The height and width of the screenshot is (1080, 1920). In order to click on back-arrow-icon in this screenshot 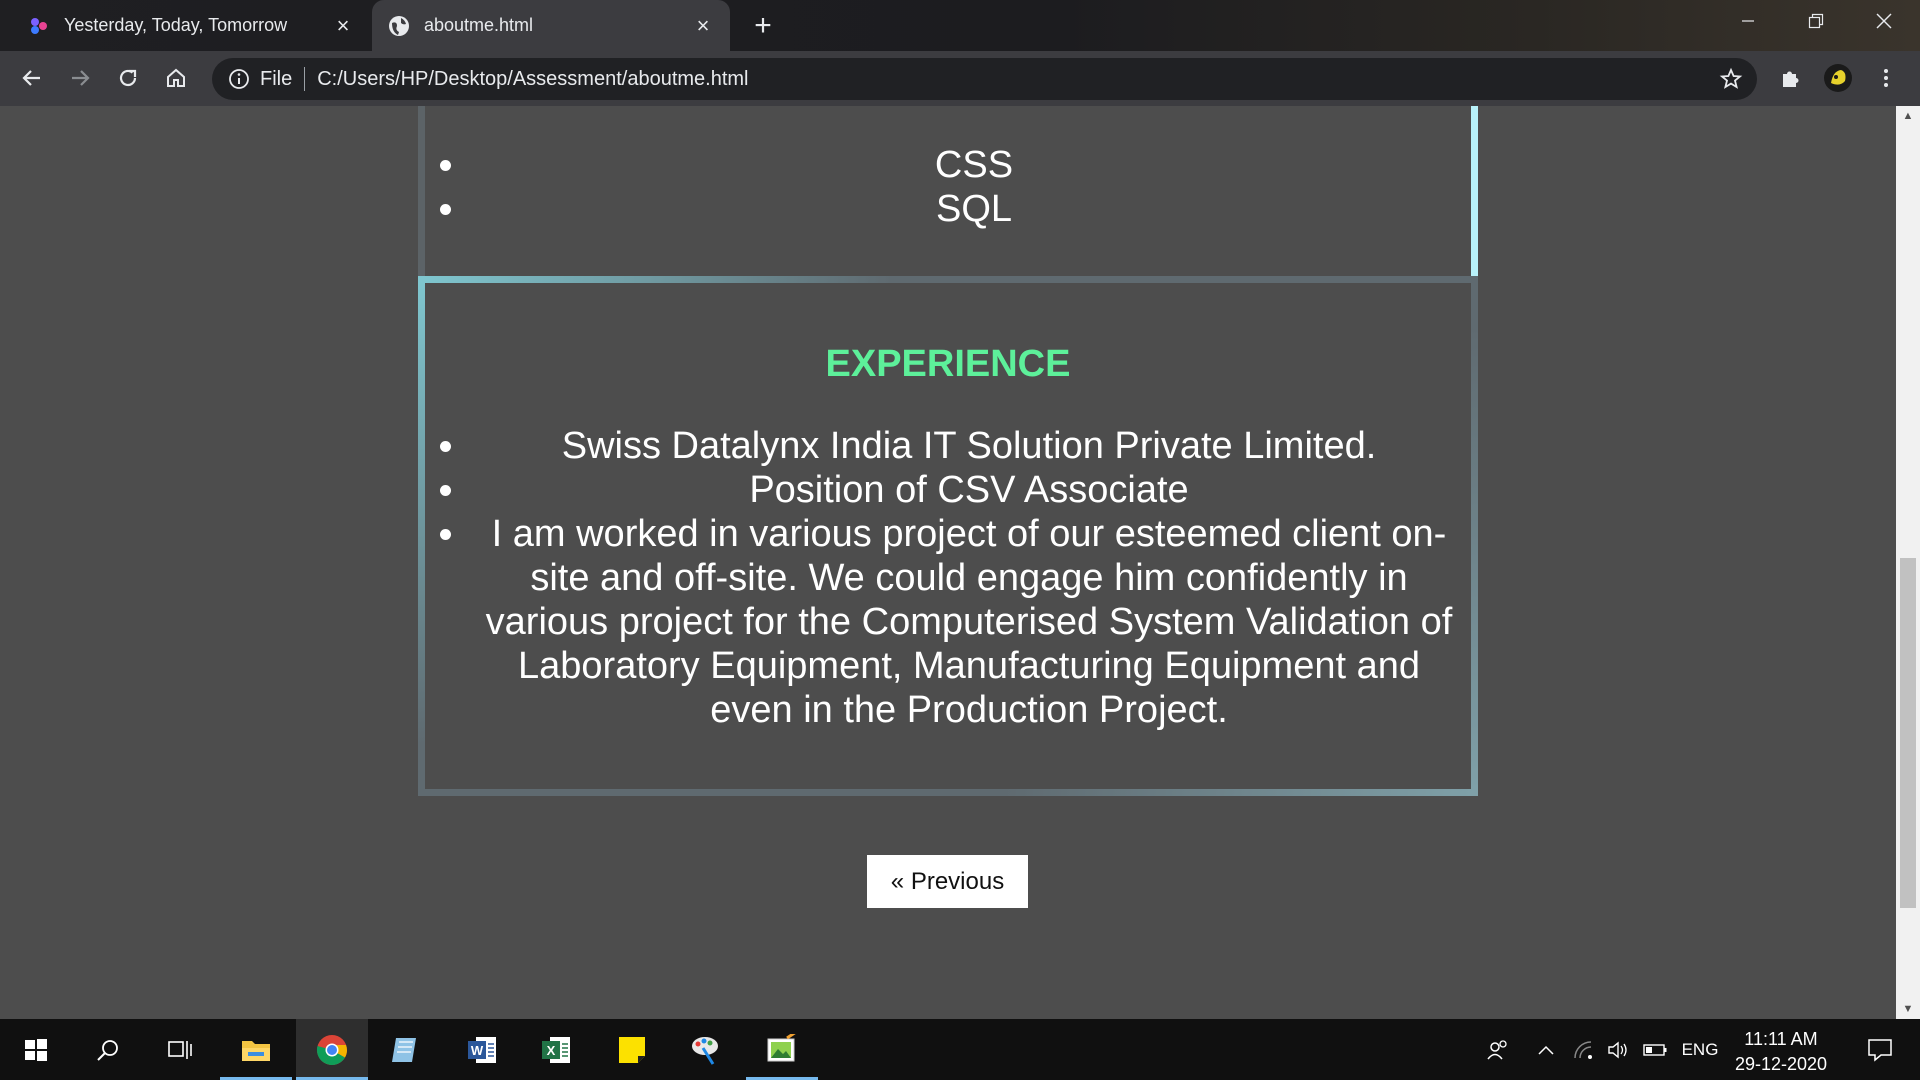, I will do `click(31, 78)`.